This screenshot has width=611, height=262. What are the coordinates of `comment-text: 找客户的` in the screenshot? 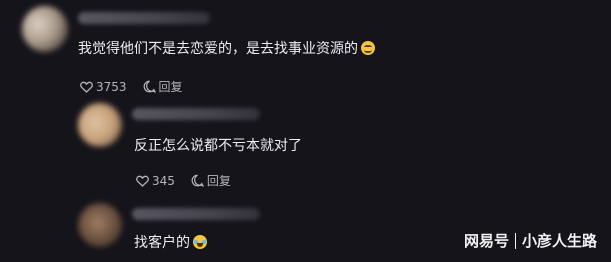 It's located at (170, 243).